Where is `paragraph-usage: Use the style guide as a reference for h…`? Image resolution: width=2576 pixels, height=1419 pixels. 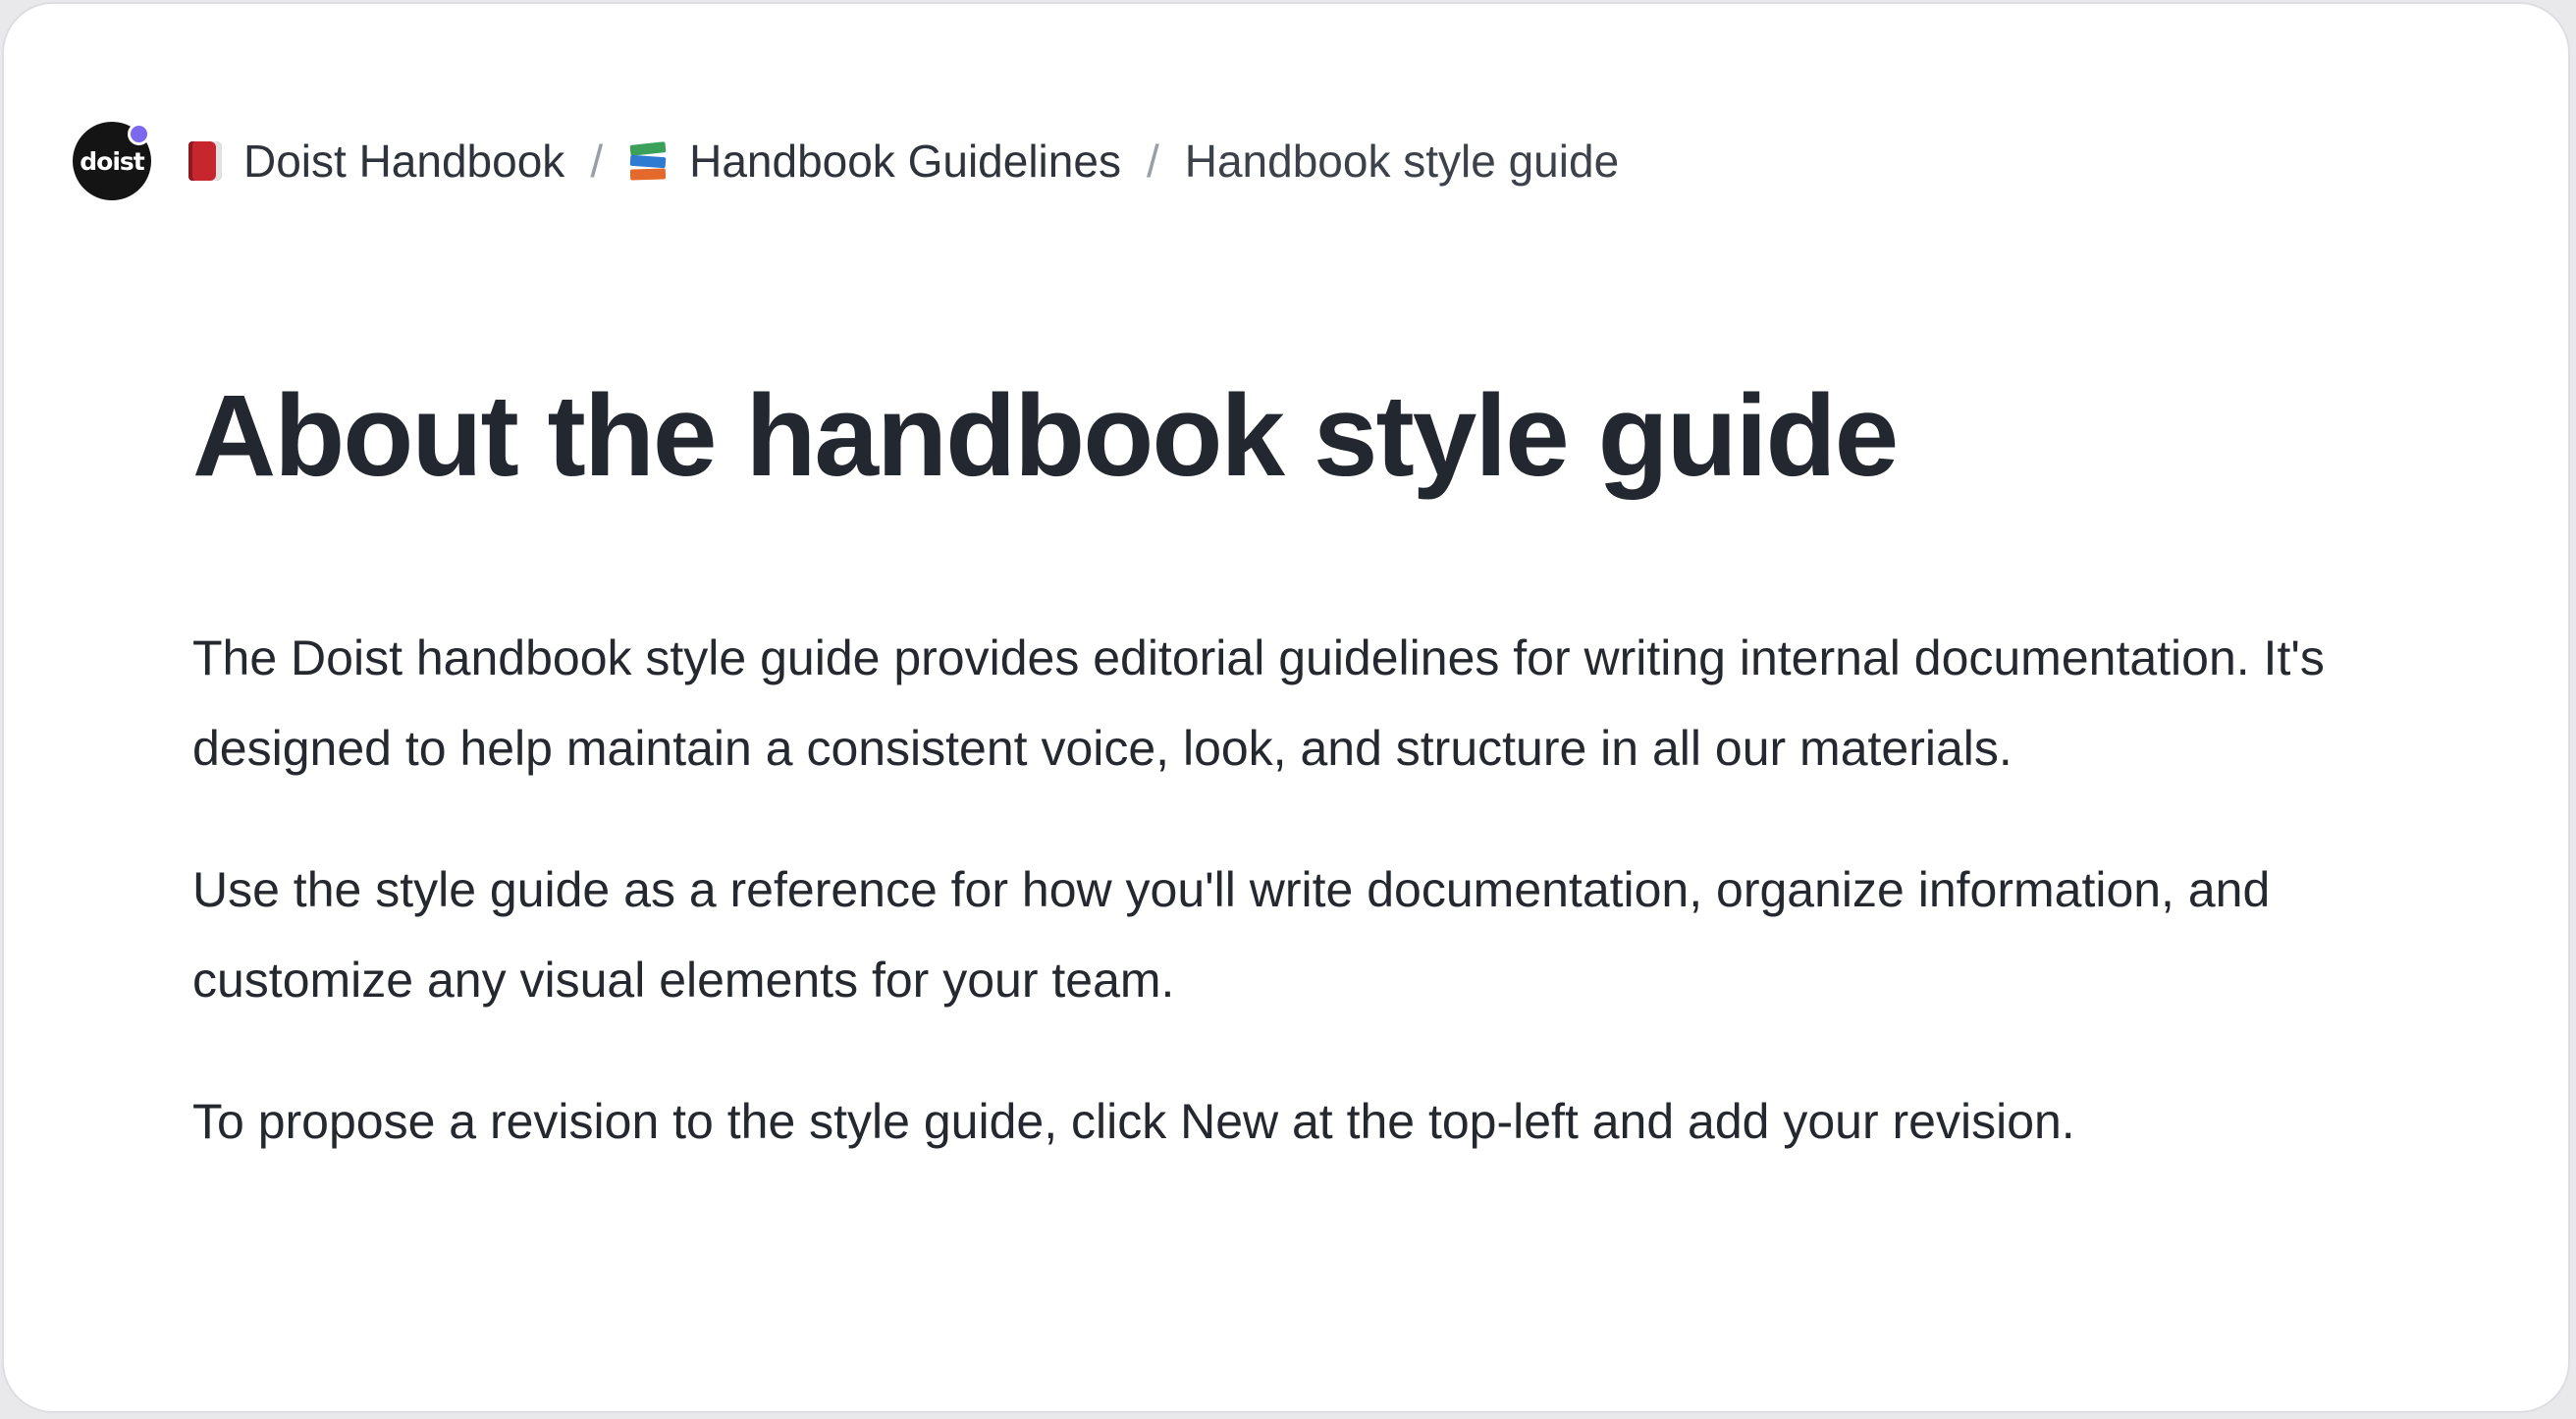 paragraph-usage: Use the style guide as a reference for h… is located at coordinates (1231, 935).